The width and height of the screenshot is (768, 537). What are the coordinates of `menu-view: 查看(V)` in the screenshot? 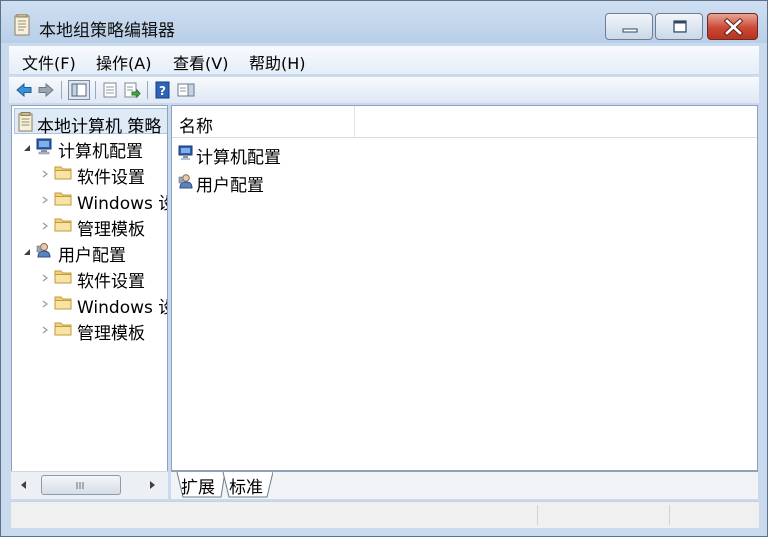 It's located at (200, 62).